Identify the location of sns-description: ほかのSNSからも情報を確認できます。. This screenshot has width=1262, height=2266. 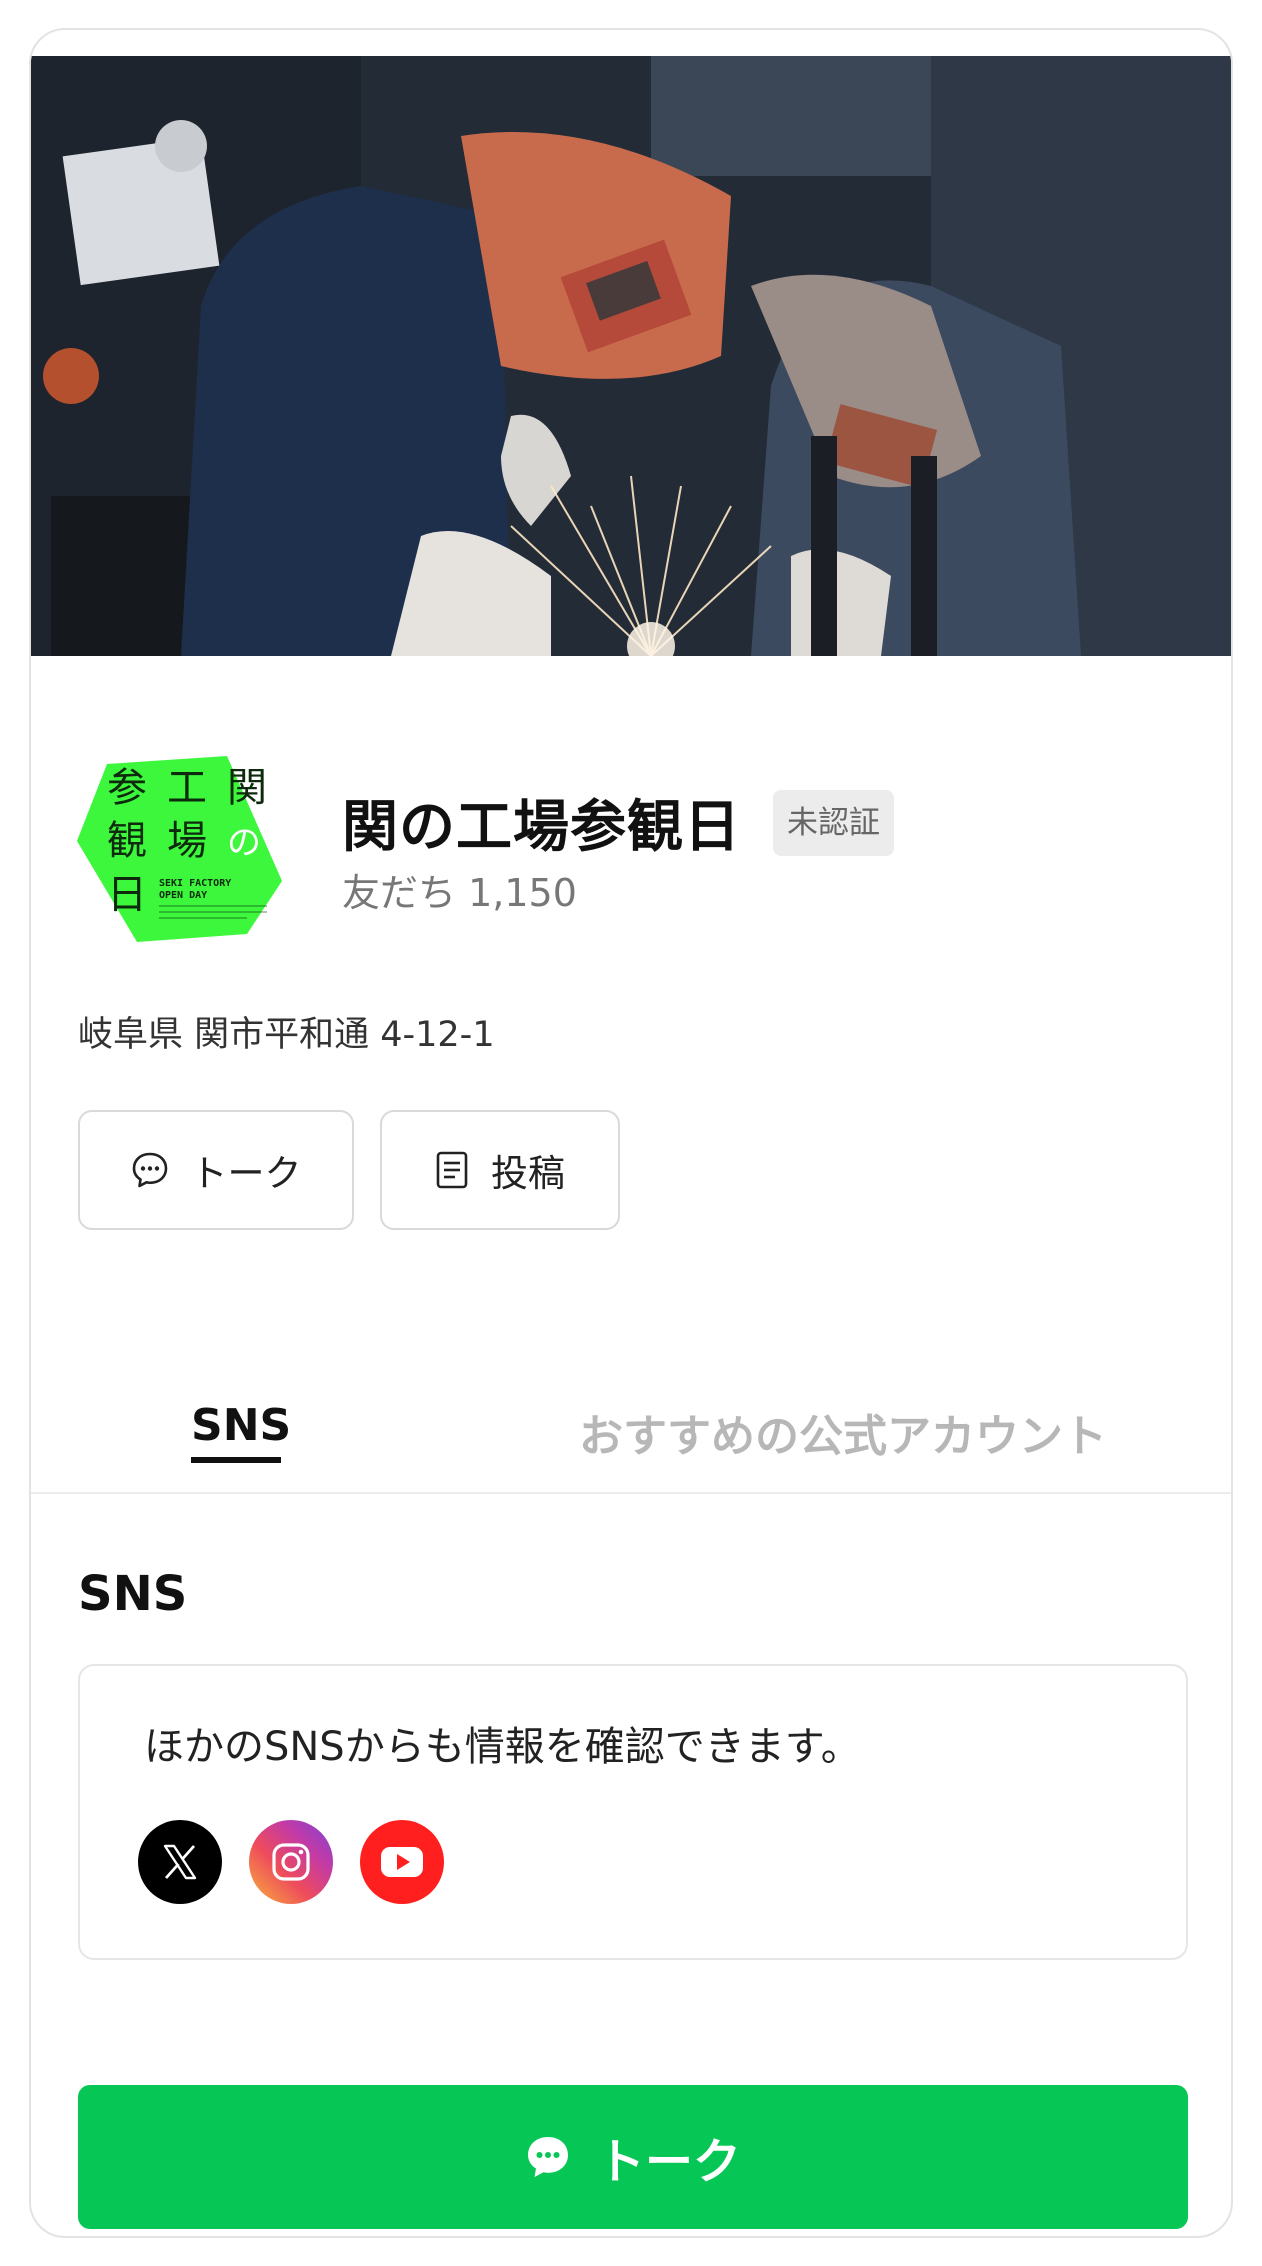
(502, 1747).